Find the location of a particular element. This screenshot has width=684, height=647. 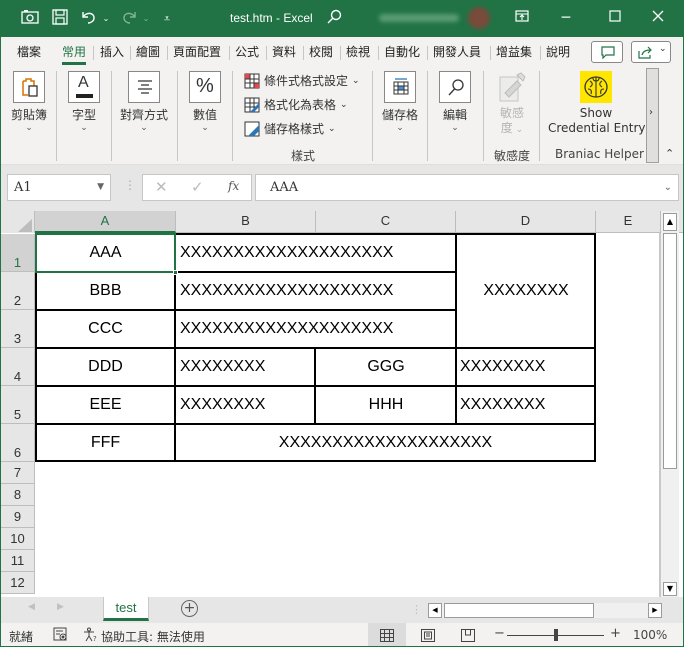

fill-handle is located at coordinates (175, 272).